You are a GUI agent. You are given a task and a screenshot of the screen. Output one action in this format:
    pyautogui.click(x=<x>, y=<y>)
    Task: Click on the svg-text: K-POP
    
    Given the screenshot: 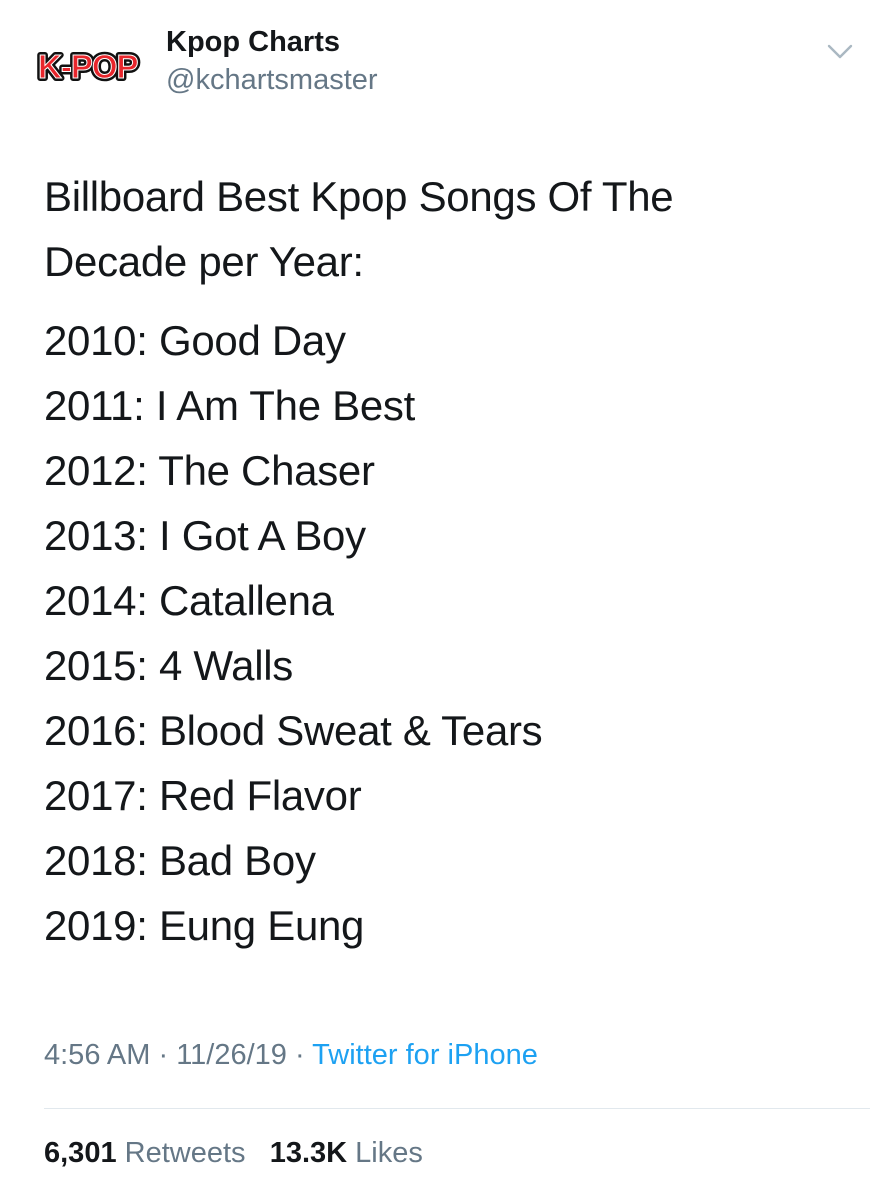 What is the action you would take?
    pyautogui.click(x=88, y=66)
    